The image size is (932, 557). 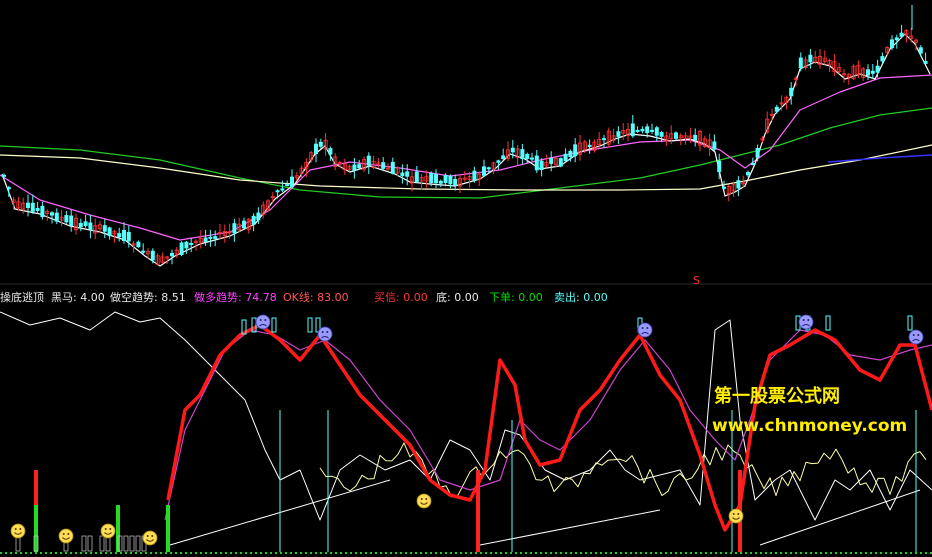 What do you see at coordinates (148, 297) in the screenshot?
I see `value-short-trend: 做空趋势: 8.51` at bounding box center [148, 297].